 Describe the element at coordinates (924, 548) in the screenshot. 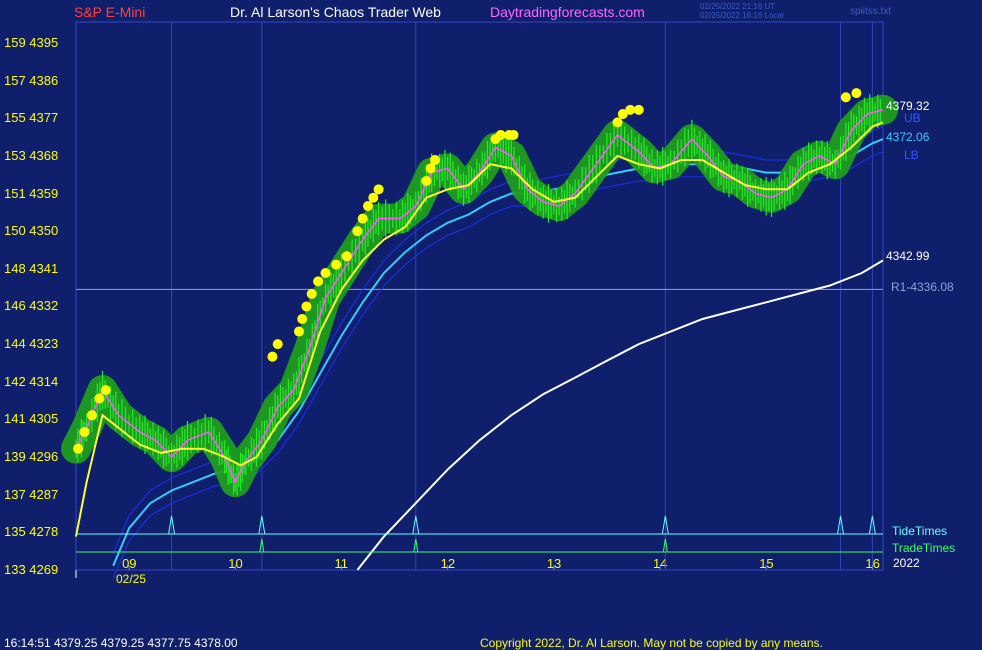

I see `trade-times-label: TradeTimes` at that location.